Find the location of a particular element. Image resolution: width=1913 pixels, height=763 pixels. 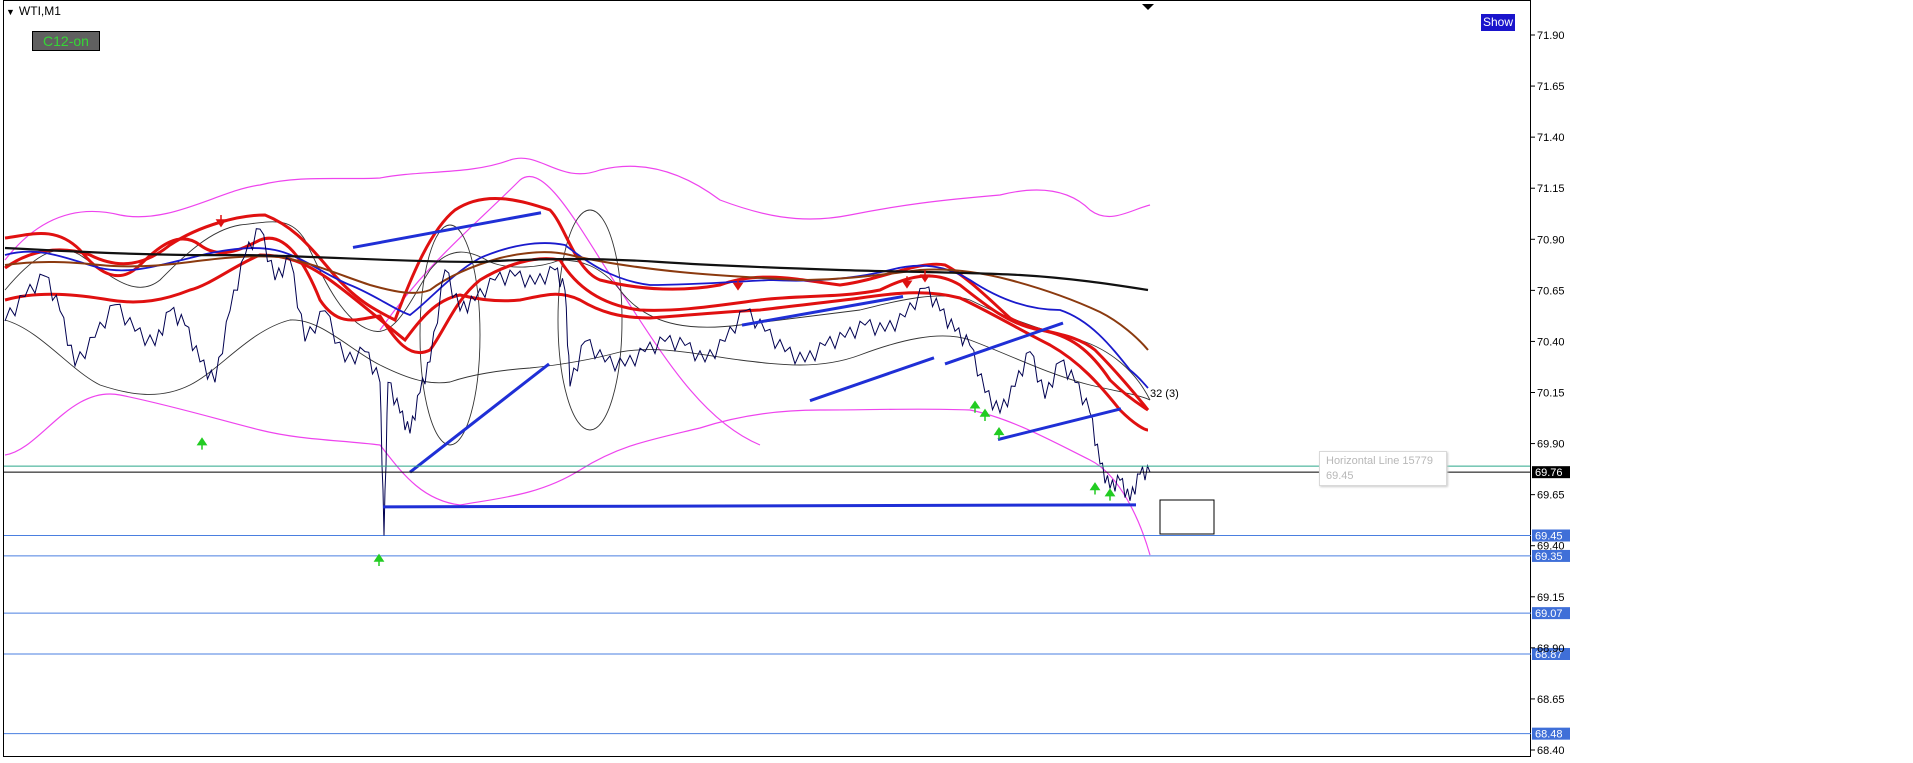

drawn-rectangle is located at coordinates (1187, 517).